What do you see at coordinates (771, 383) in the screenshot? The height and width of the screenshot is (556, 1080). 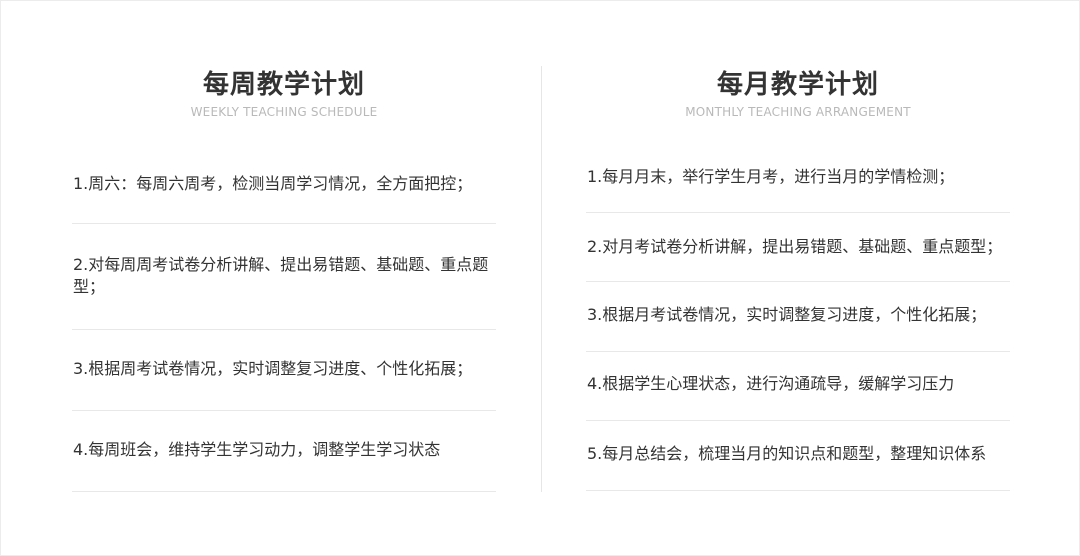 I see `list-item-text: 4.根据学生心理状态，进行沟通疏导，缓解学习压力` at bounding box center [771, 383].